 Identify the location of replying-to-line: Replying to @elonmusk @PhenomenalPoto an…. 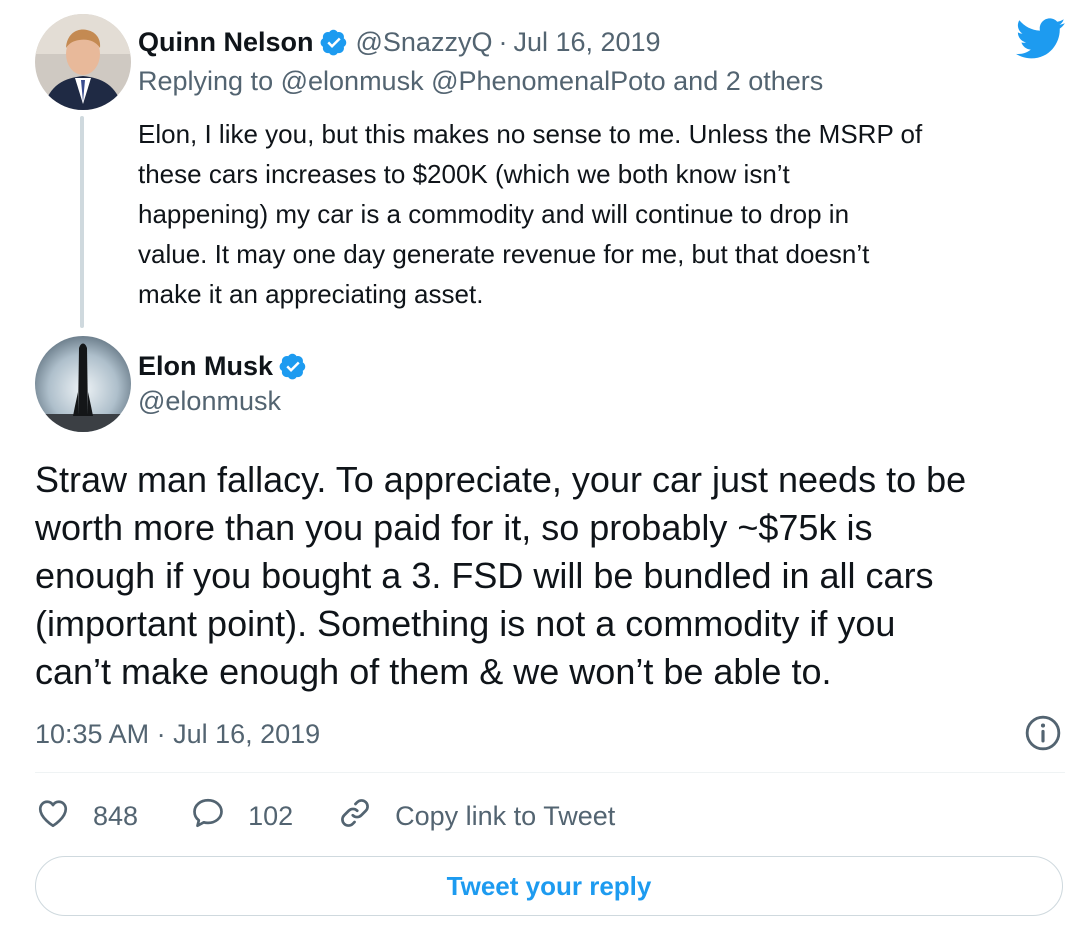
(480, 81).